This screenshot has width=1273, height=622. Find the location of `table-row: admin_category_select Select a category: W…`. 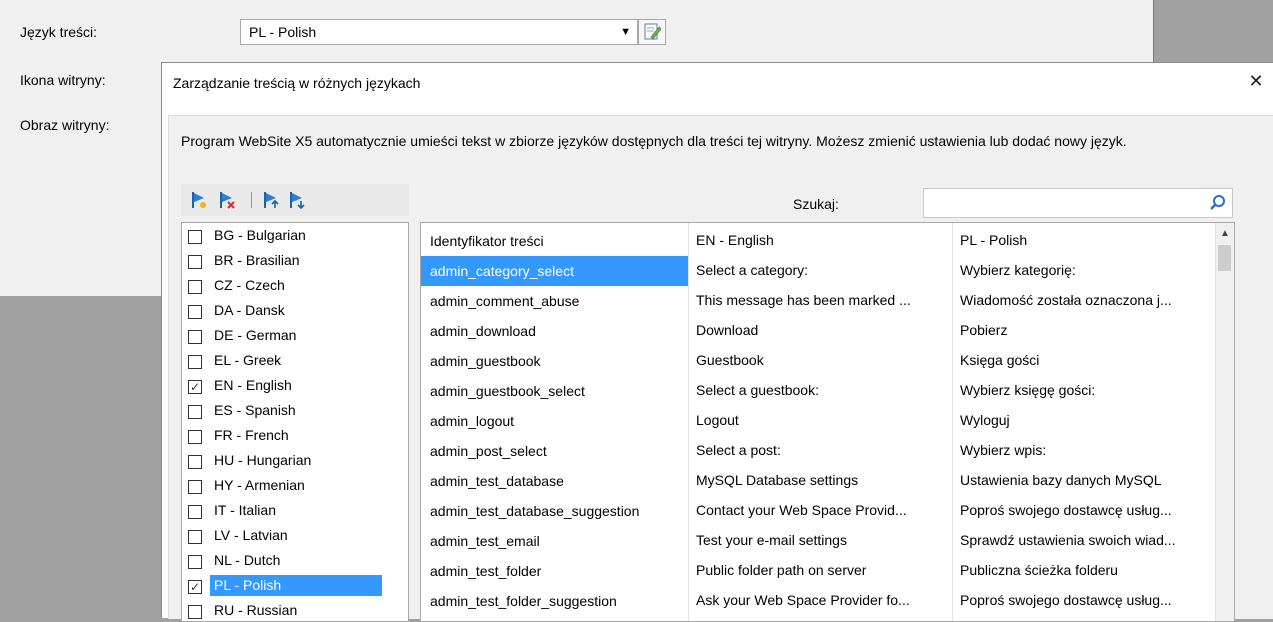

table-row: admin_category_select Select a category: W… is located at coordinates (818, 271).